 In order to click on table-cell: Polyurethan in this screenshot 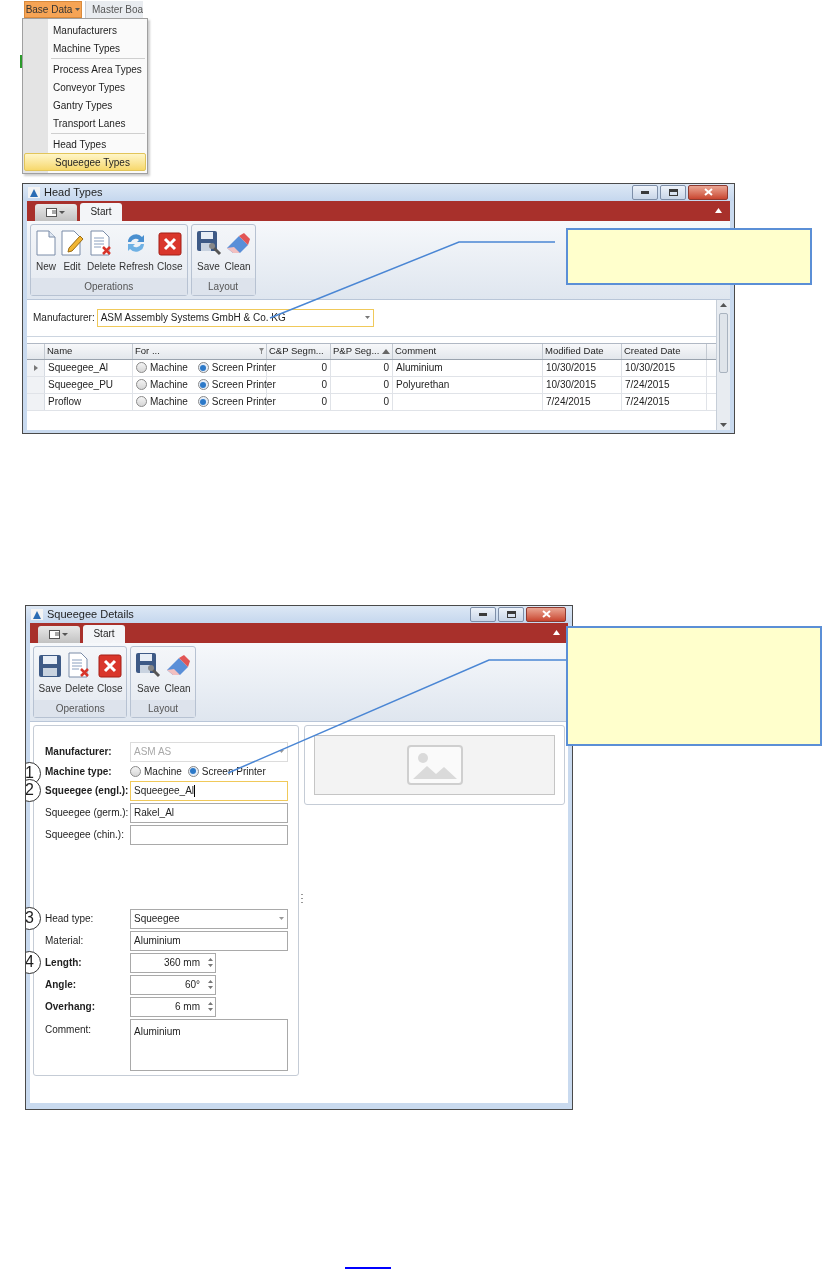, I will do `click(468, 384)`.